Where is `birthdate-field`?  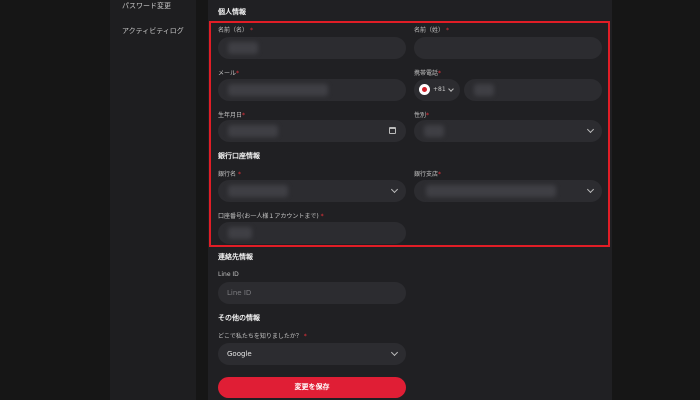 birthdate-field is located at coordinates (312, 131).